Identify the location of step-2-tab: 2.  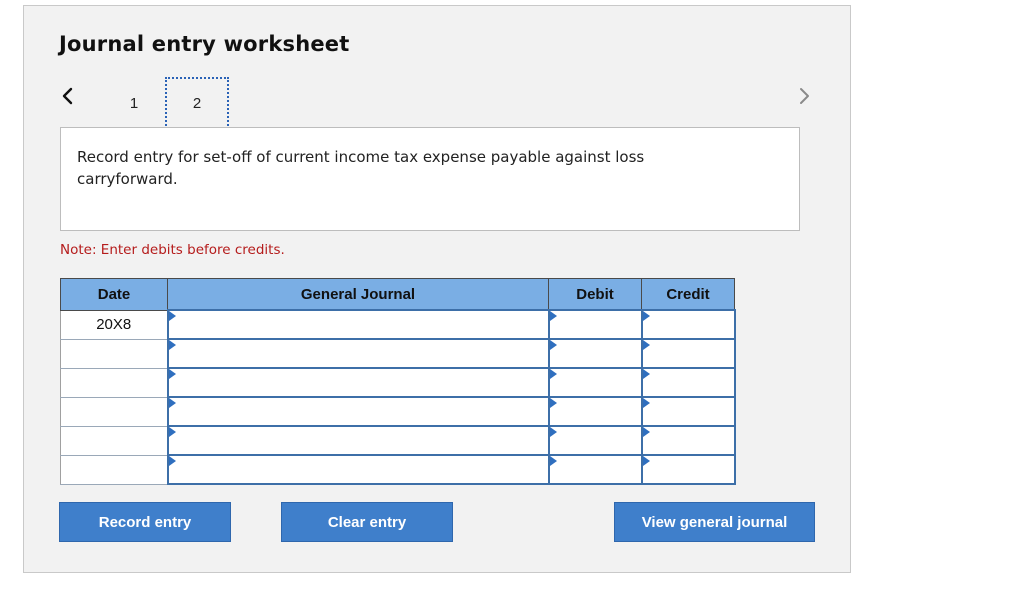
(197, 103).